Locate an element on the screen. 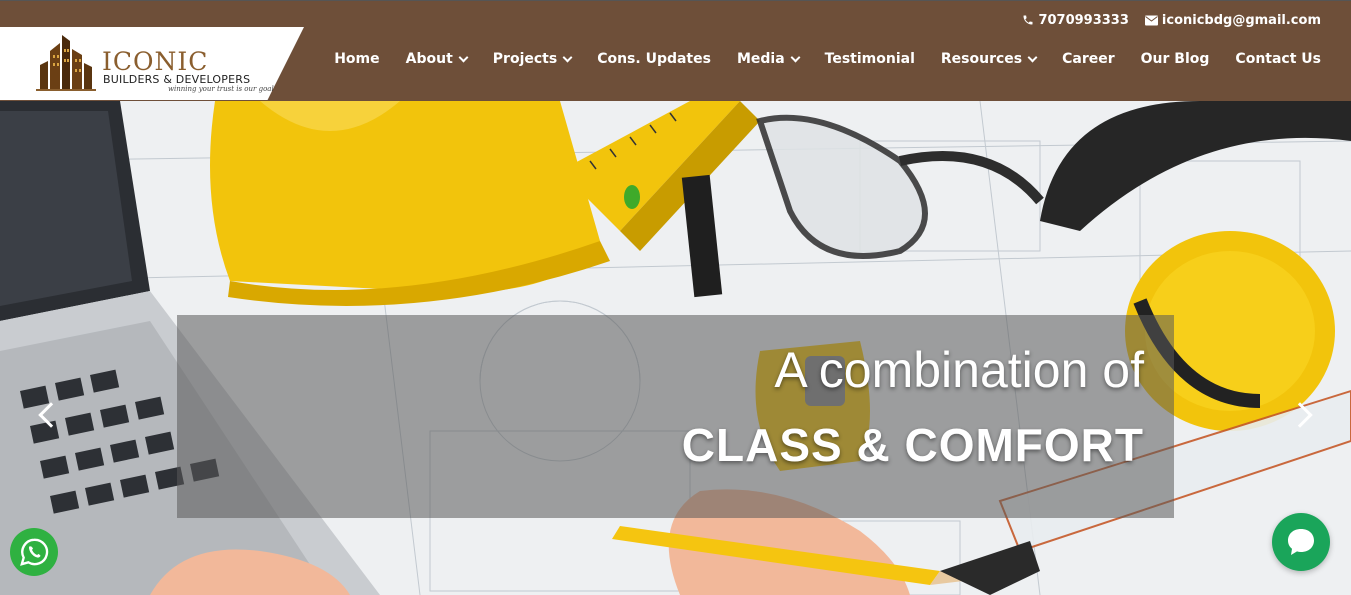 The image size is (1351, 595). phone-link: 7070993333 is located at coordinates (1075, 20).